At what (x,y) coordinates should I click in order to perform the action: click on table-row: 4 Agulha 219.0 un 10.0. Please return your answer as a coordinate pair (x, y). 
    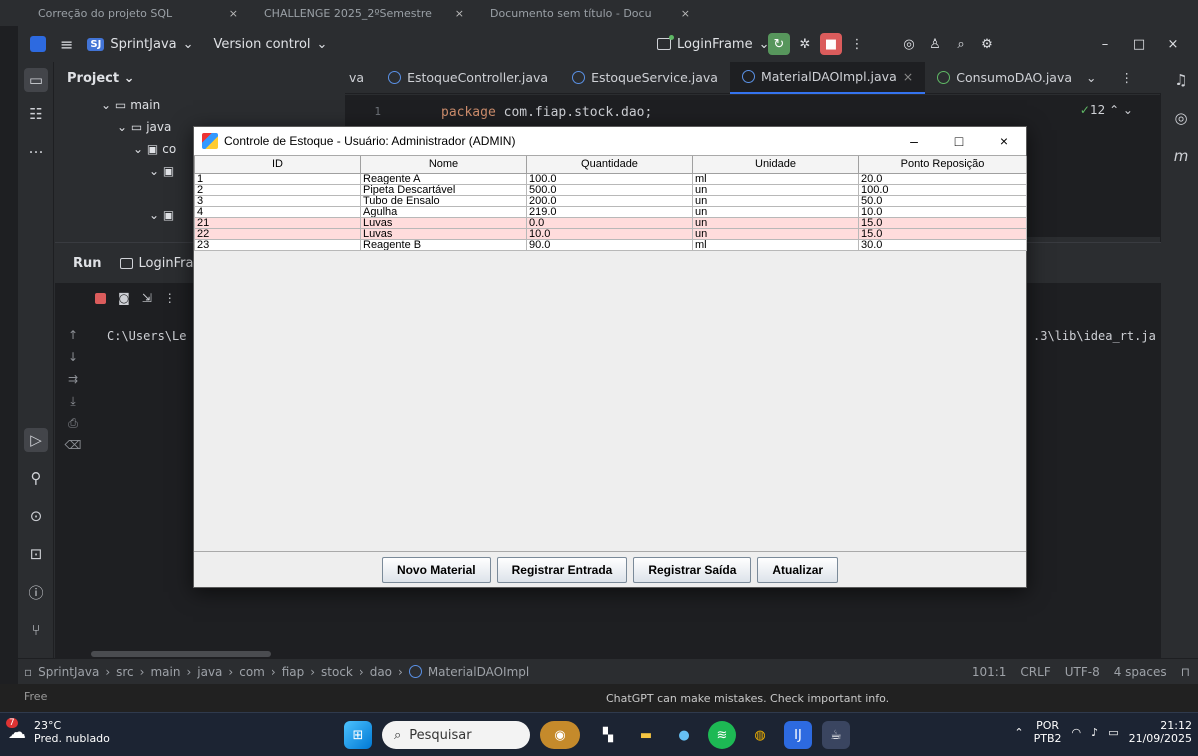
    Looking at the image, I should click on (610, 211).